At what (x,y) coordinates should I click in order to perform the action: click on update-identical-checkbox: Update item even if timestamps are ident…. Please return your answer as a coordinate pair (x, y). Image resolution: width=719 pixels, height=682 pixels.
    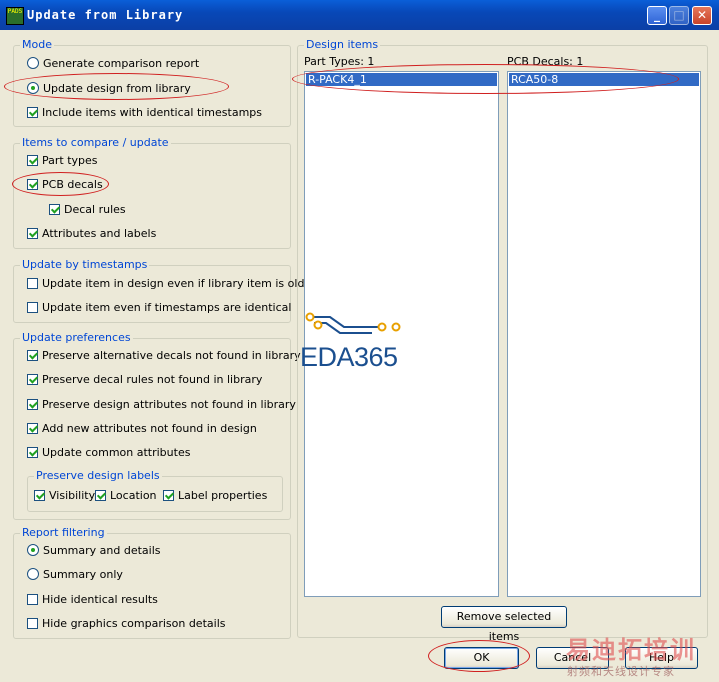
    Looking at the image, I should click on (159, 307).